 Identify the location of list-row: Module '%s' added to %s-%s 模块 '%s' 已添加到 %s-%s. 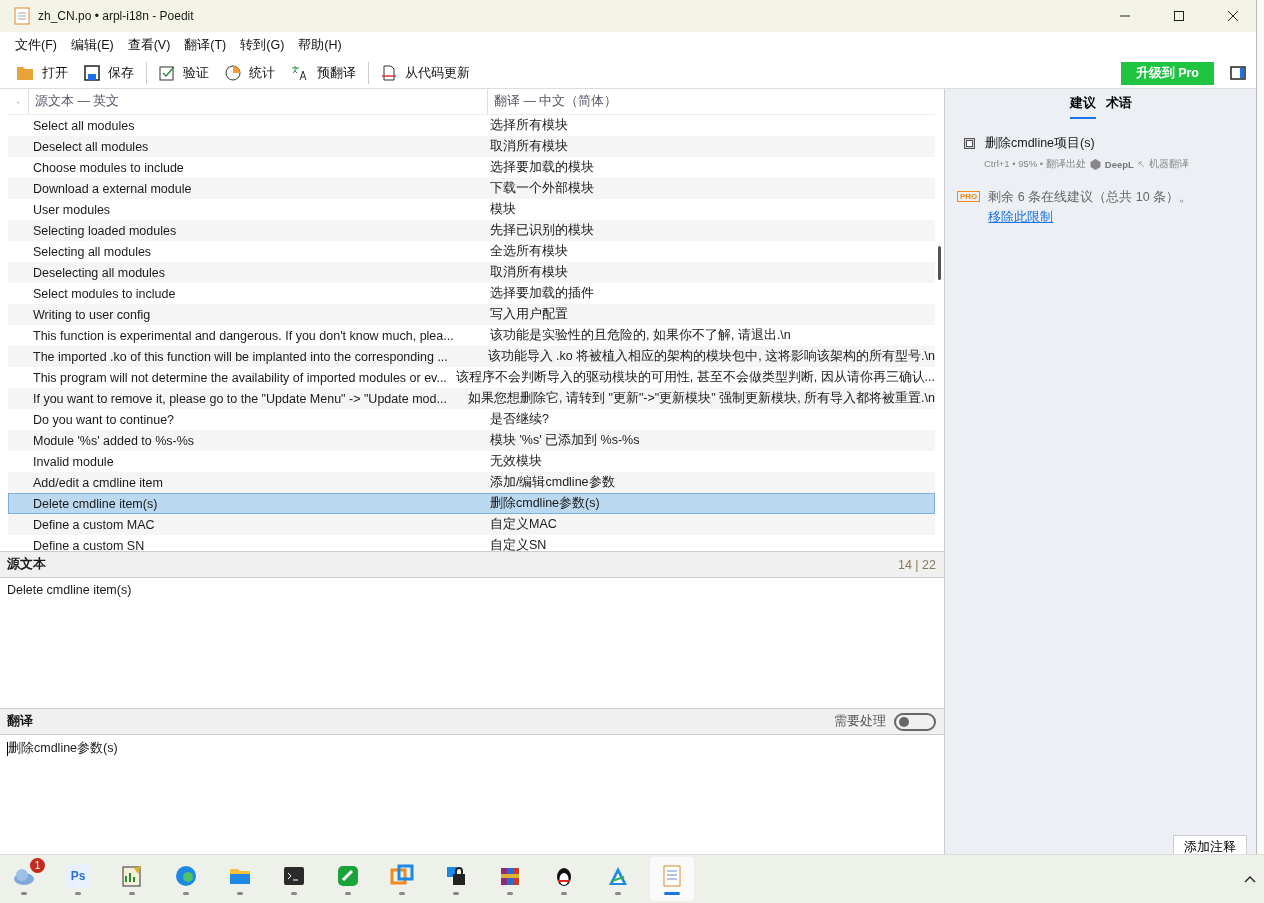
(471, 440).